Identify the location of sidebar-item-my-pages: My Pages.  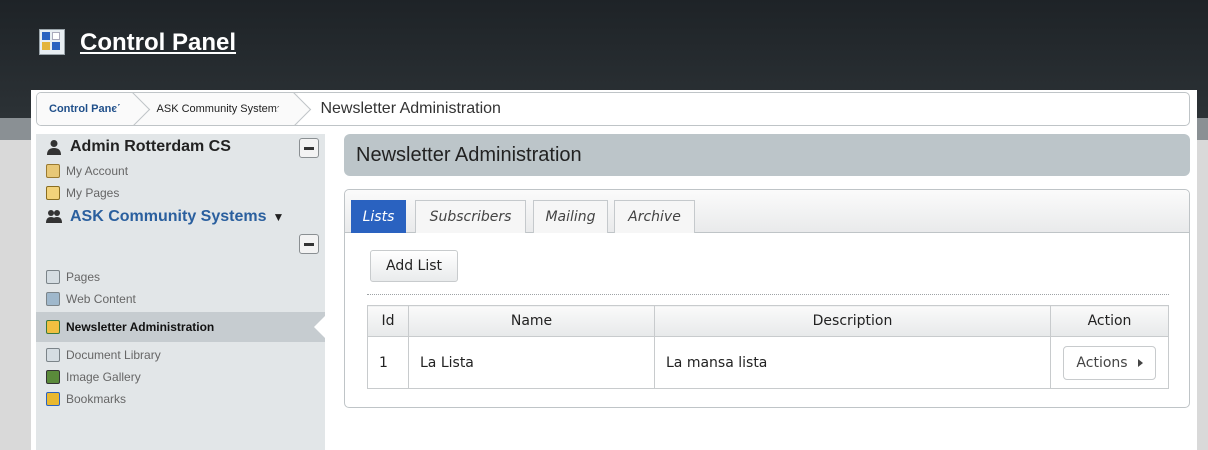
(180, 193).